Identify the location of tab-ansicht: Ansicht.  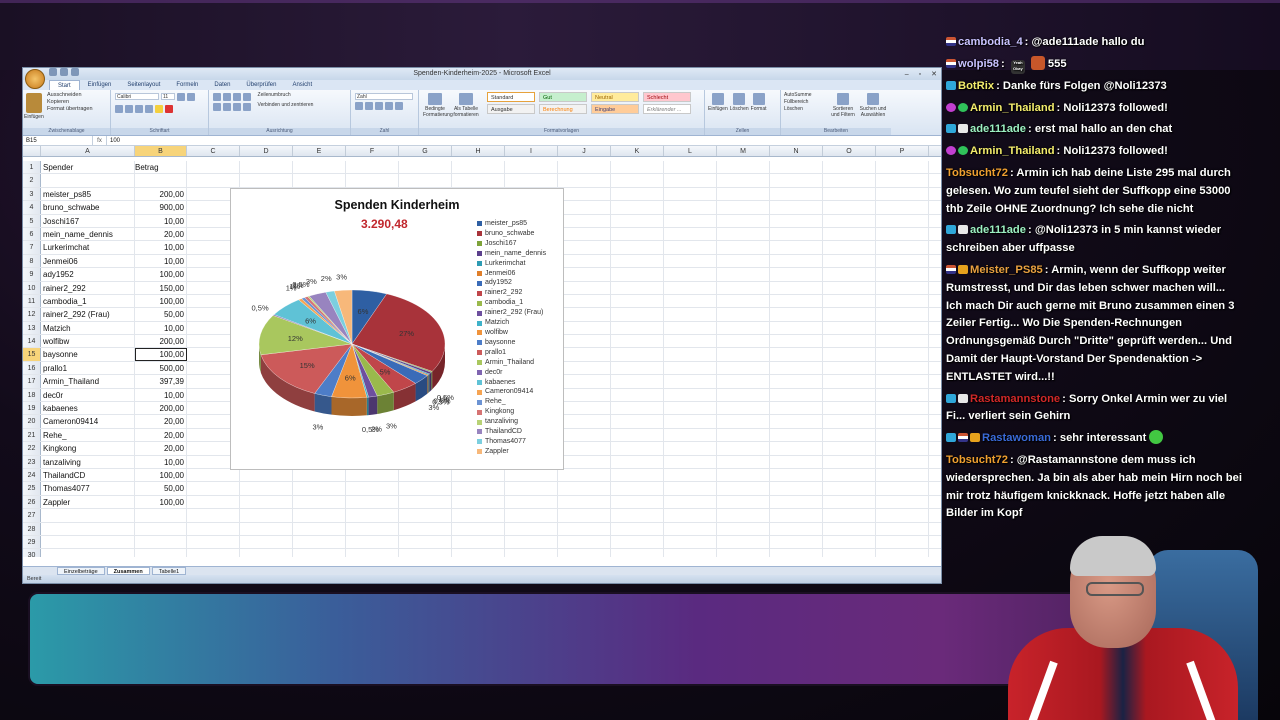
(302, 85).